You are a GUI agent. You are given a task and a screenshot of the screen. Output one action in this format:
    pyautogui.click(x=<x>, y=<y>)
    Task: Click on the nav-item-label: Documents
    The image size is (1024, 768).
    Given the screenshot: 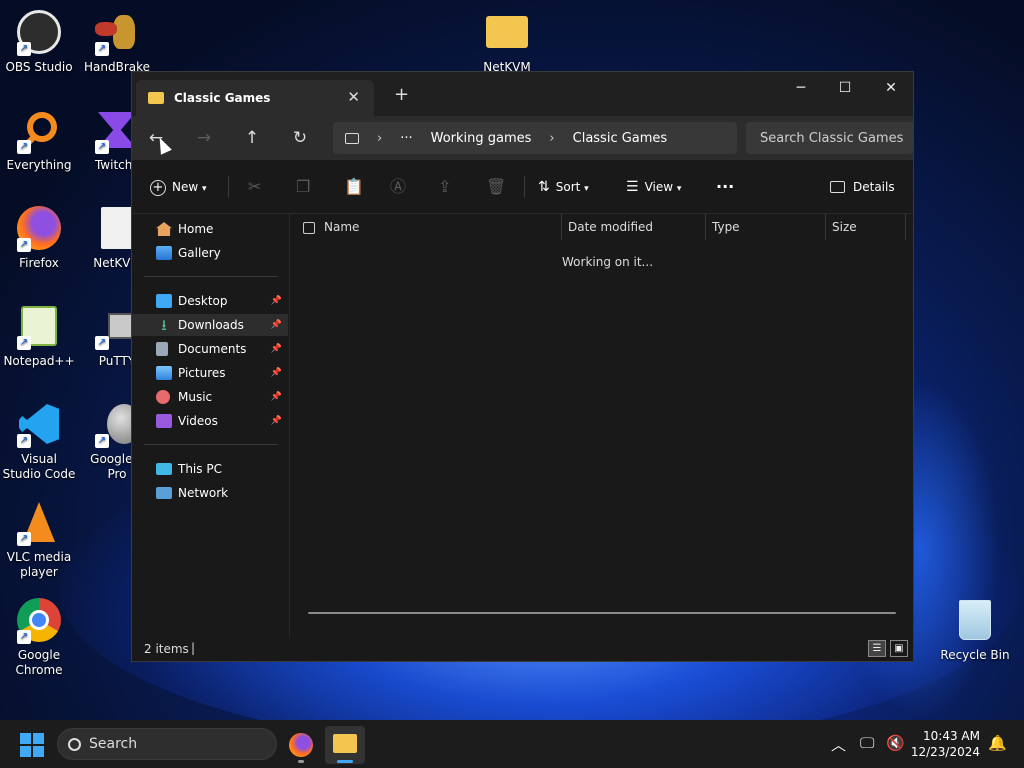 What is the action you would take?
    pyautogui.click(x=212, y=349)
    